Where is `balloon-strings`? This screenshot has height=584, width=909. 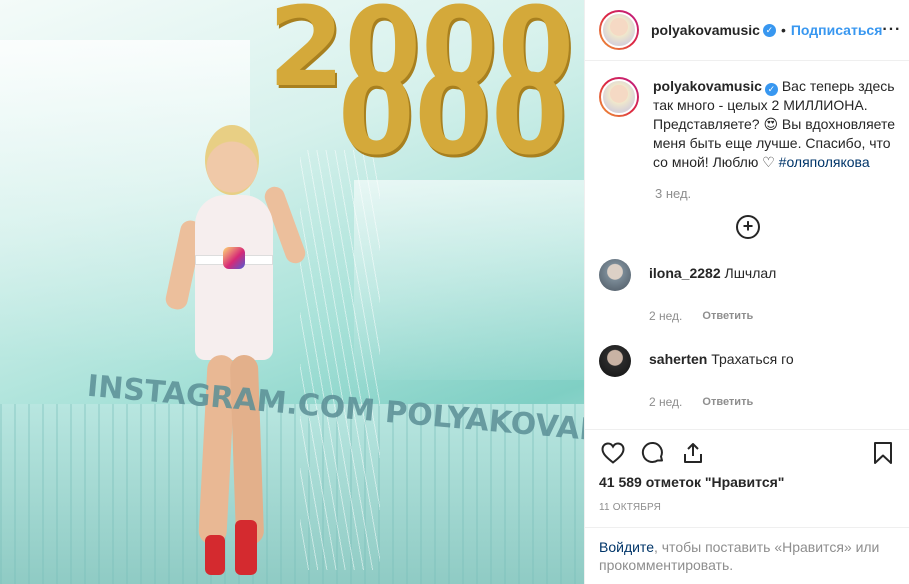 balloon-strings is located at coordinates (340, 360).